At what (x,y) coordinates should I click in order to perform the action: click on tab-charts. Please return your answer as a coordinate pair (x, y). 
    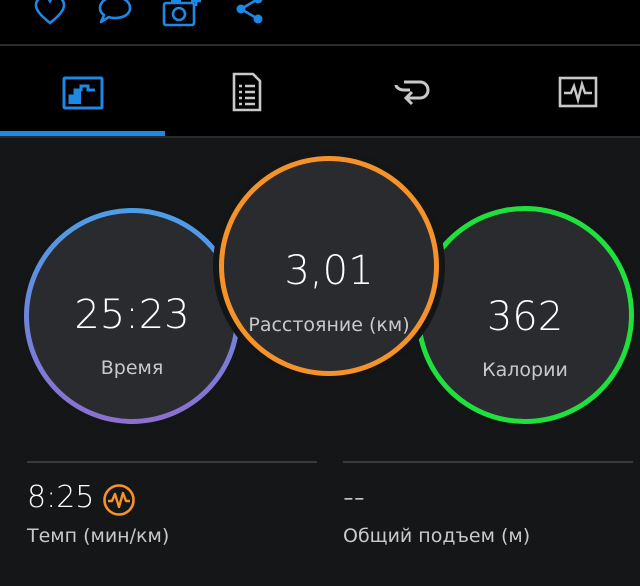
    Looking at the image, I should click on (568, 91).